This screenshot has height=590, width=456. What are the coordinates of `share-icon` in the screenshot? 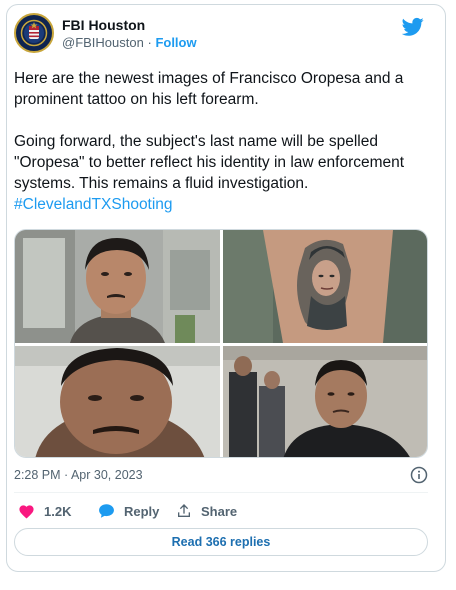 It's located at (184, 510).